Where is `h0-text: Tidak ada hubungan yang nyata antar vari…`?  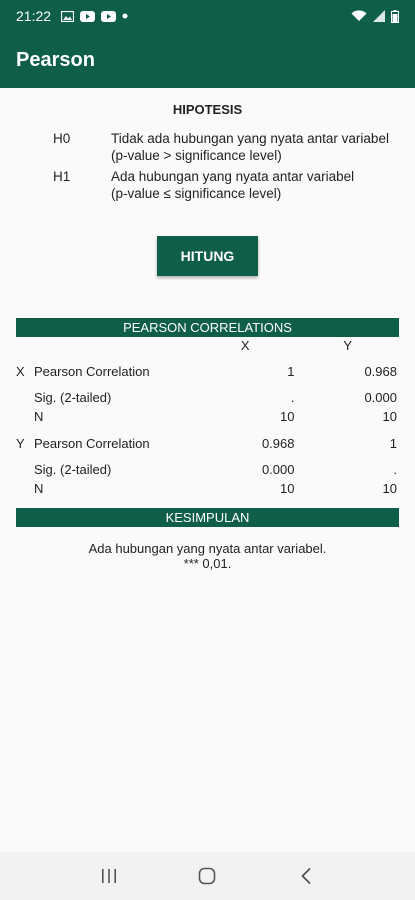 h0-text: Tidak ada hubungan yang nyata antar vari… is located at coordinates (250, 138).